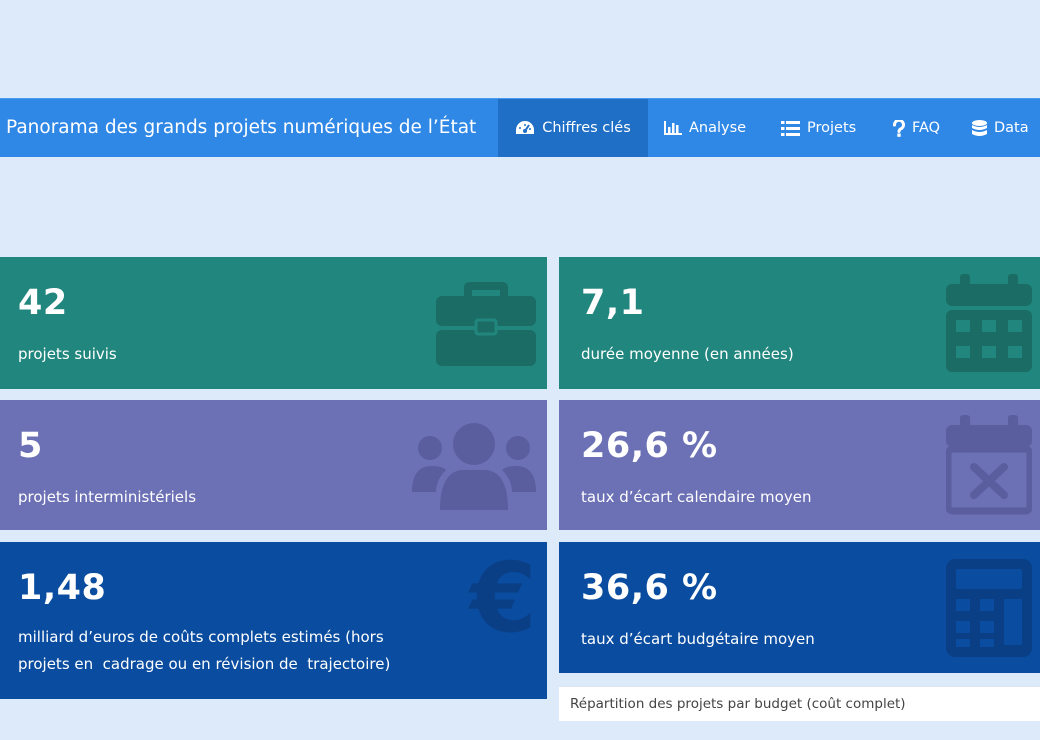 Image resolution: width=1040 pixels, height=740 pixels. Describe the element at coordinates (503, 598) in the screenshot. I see `euro-icon: €` at that location.